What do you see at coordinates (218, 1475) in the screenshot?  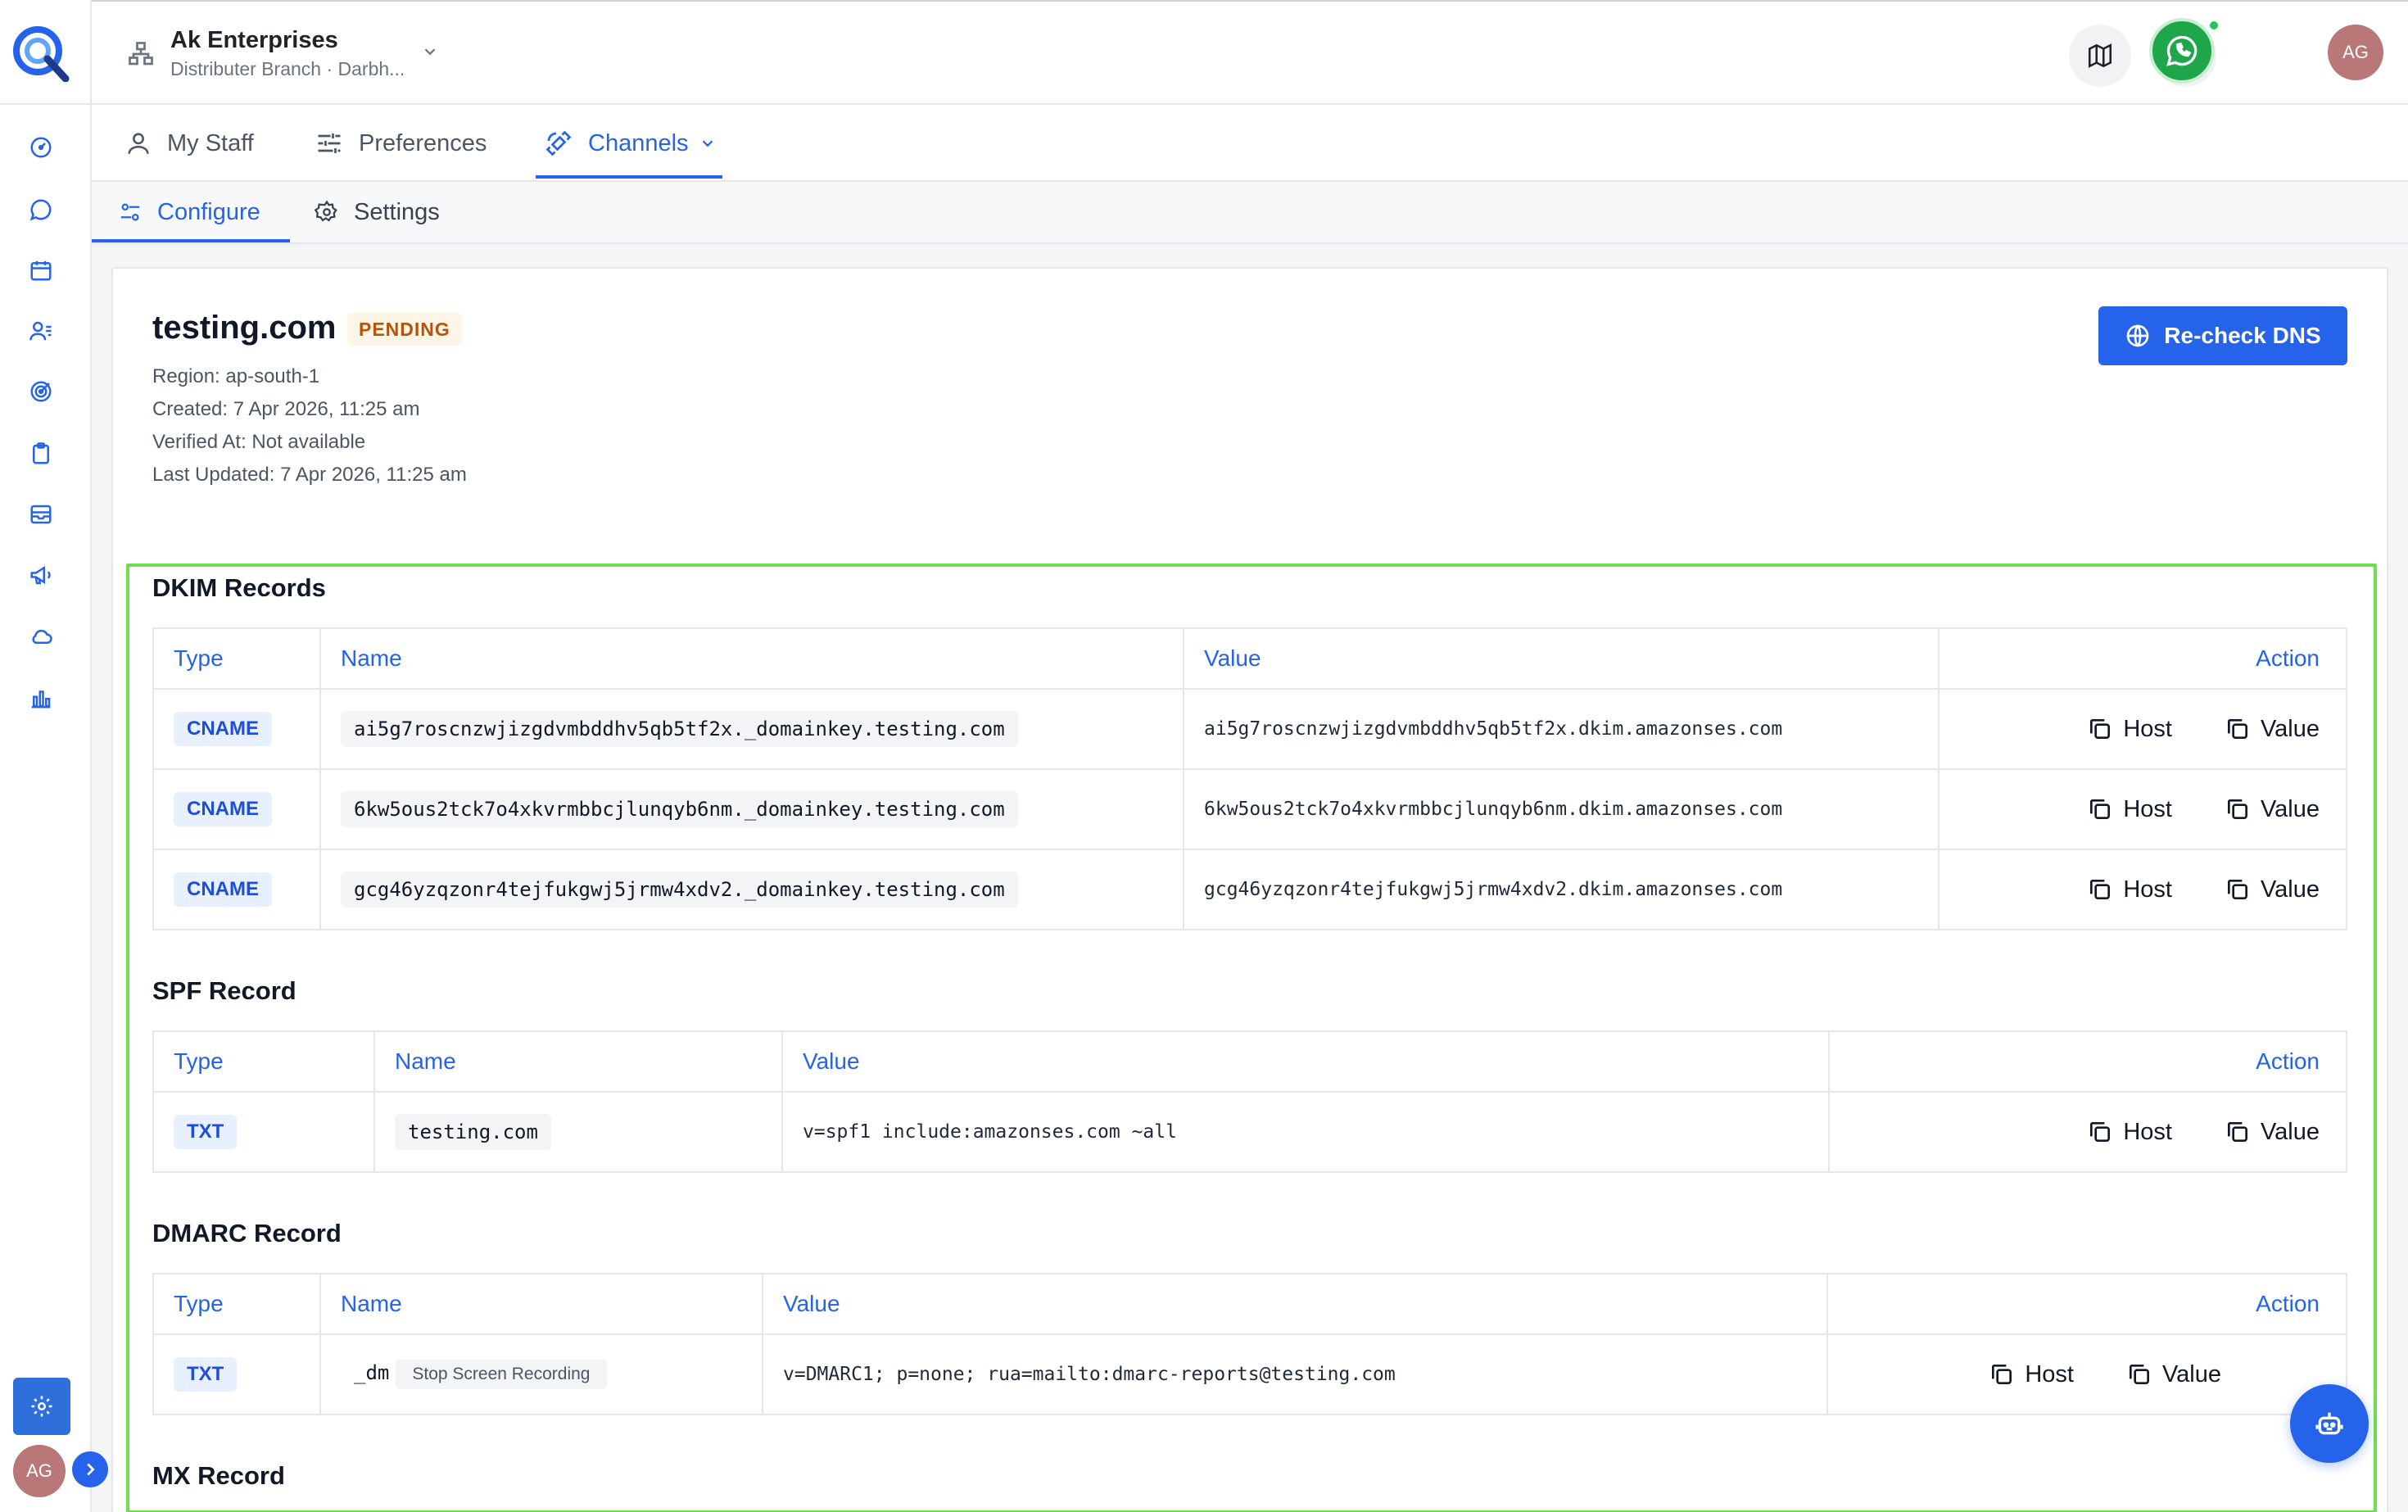 I see `mx-title: MX Record` at bounding box center [218, 1475].